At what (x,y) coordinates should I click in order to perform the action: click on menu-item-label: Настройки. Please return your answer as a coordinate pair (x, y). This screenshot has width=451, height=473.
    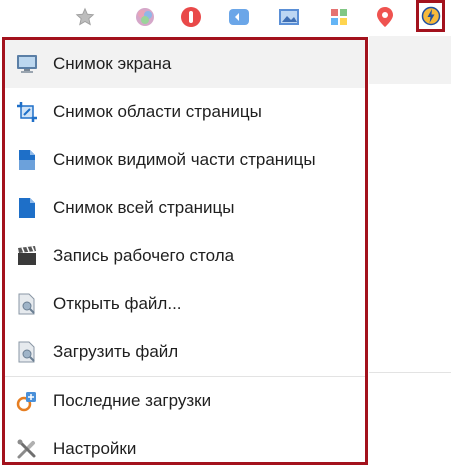
    Looking at the image, I should click on (95, 448).